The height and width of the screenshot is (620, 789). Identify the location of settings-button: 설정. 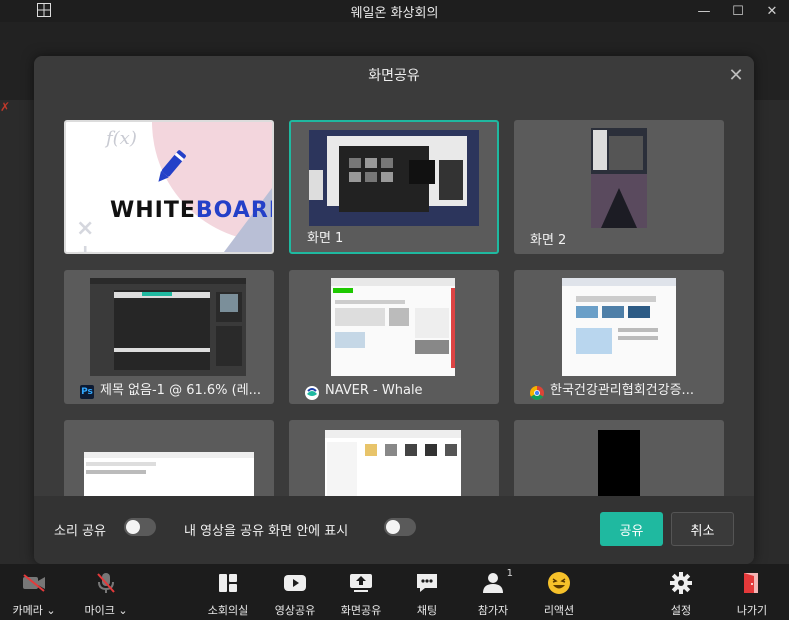
(681, 594).